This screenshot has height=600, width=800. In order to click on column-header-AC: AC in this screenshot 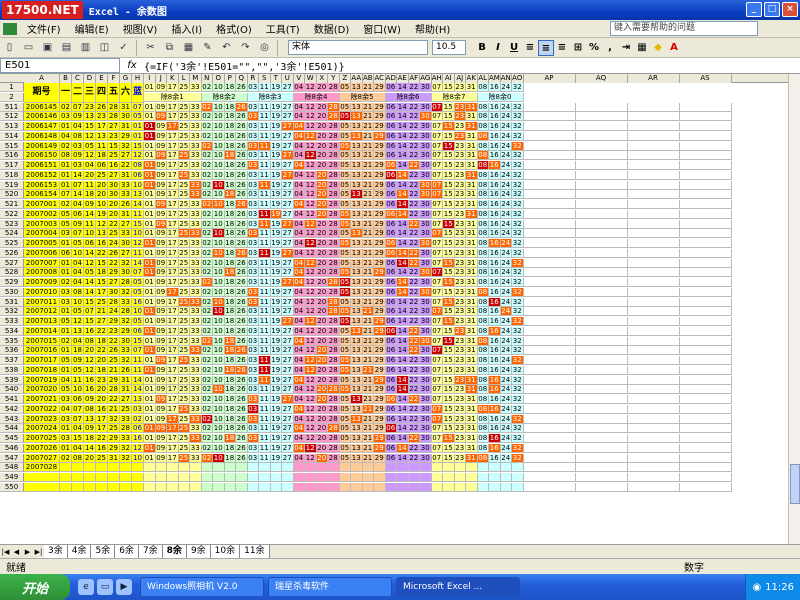, I will do `click(380, 78)`.